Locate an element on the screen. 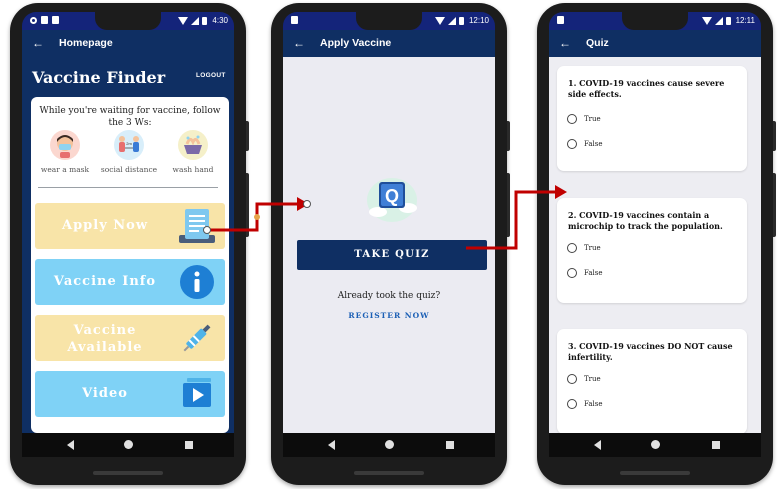 The width and height of the screenshot is (780, 489). register-now-link: REGISTER NOW is located at coordinates (389, 315).